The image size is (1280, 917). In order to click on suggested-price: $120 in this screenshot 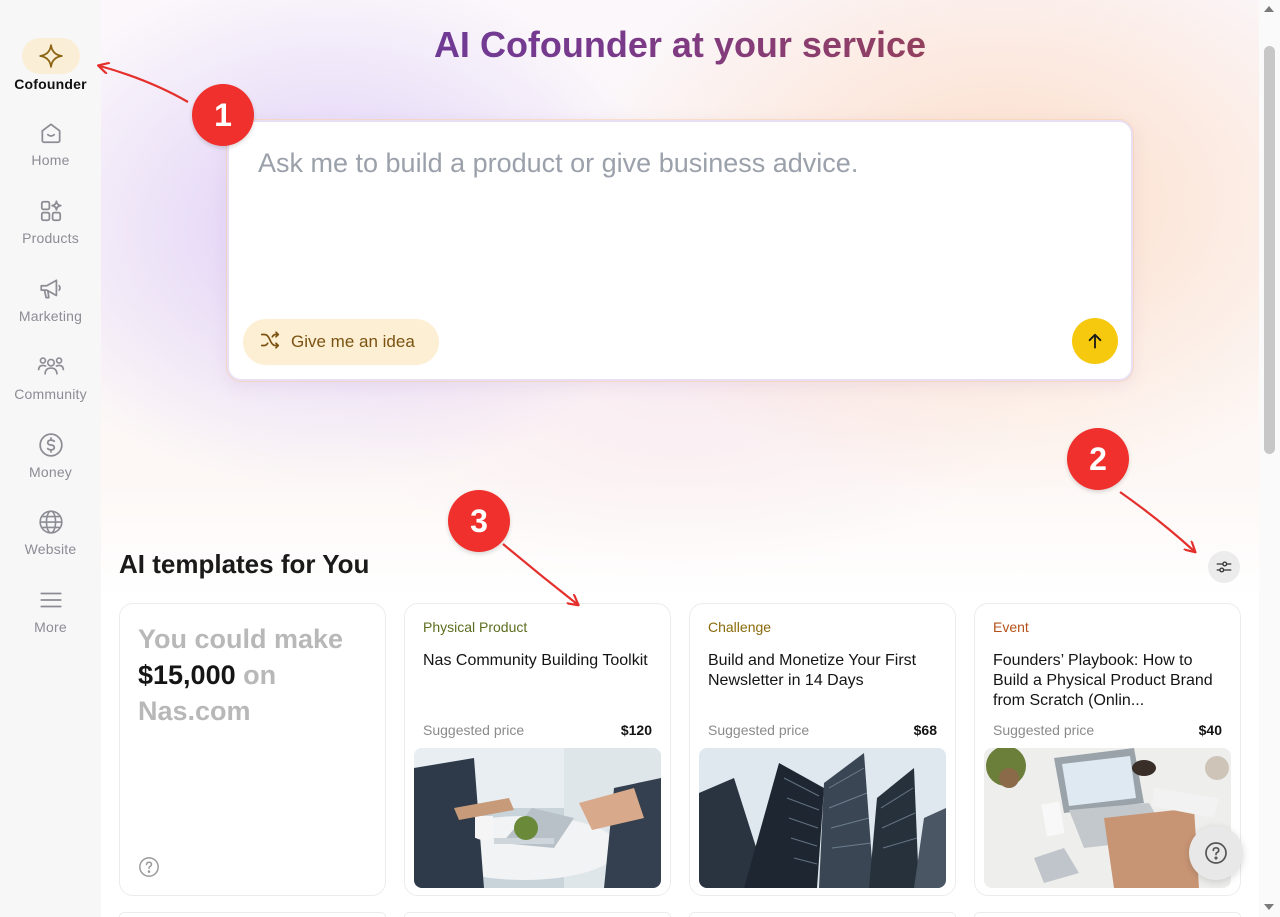, I will do `click(636, 730)`.